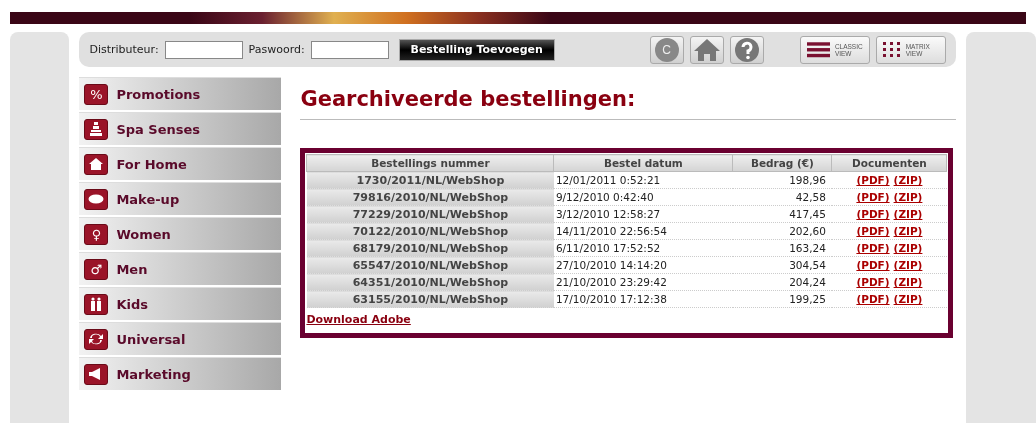 This screenshot has width=1036, height=423. I want to click on date-cell: 12/01/2011 0:52:21, so click(643, 180).